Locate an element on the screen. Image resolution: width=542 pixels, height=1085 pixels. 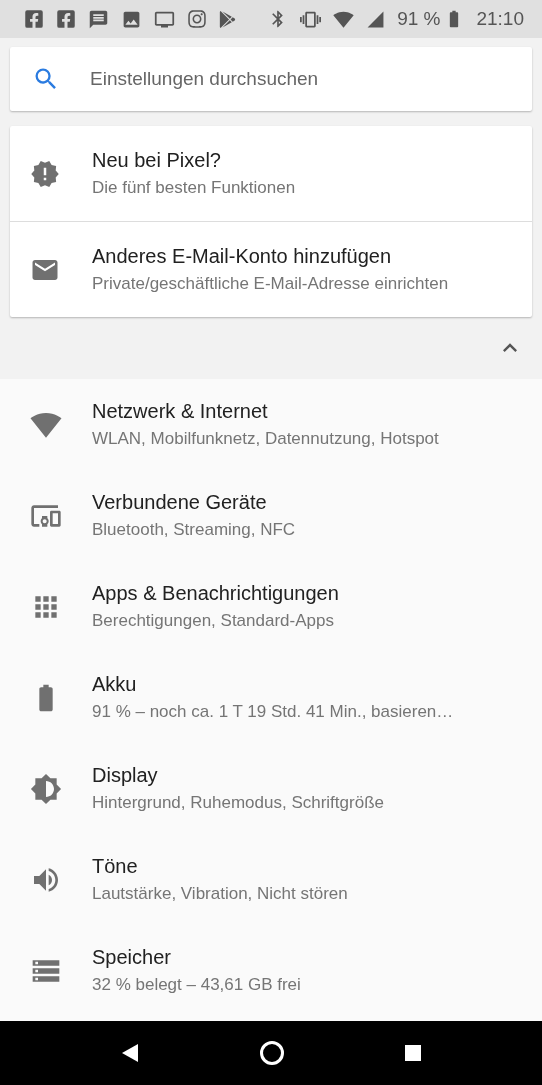
settings-subtitle: Berechtigungen, Standard-Apps is located at coordinates (213, 621).